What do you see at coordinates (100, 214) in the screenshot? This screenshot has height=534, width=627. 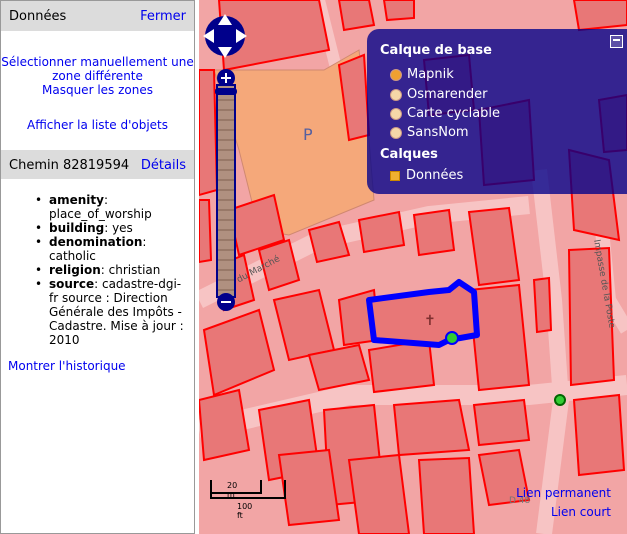 I see `tag-value: place_of_worship` at bounding box center [100, 214].